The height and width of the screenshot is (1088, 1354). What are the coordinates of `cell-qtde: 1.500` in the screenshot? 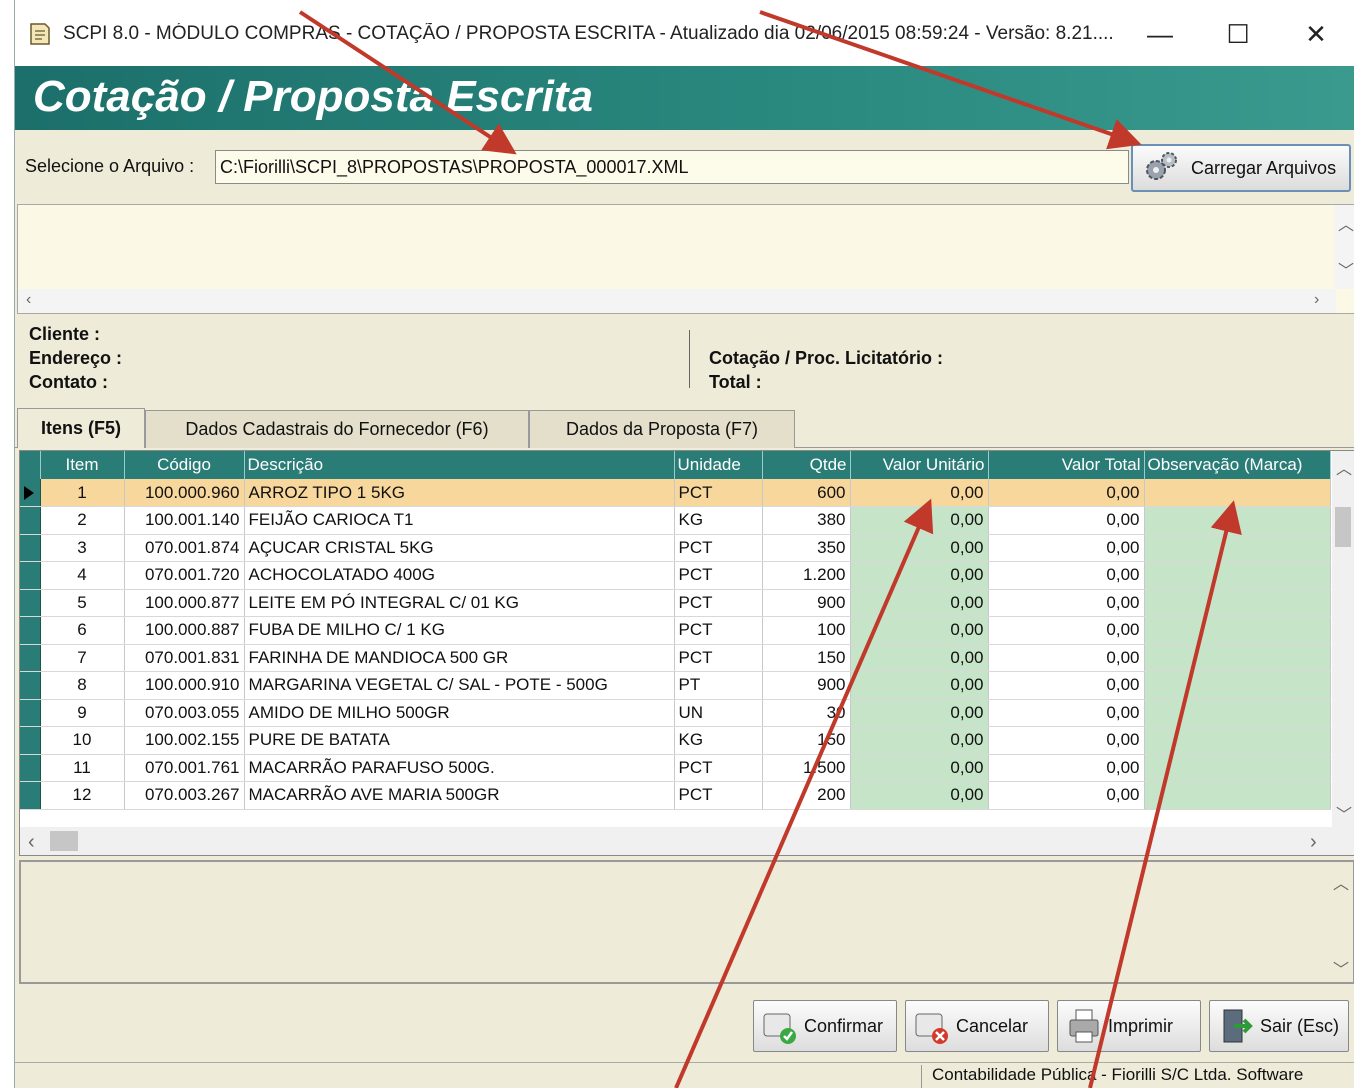 It's located at (806, 768).